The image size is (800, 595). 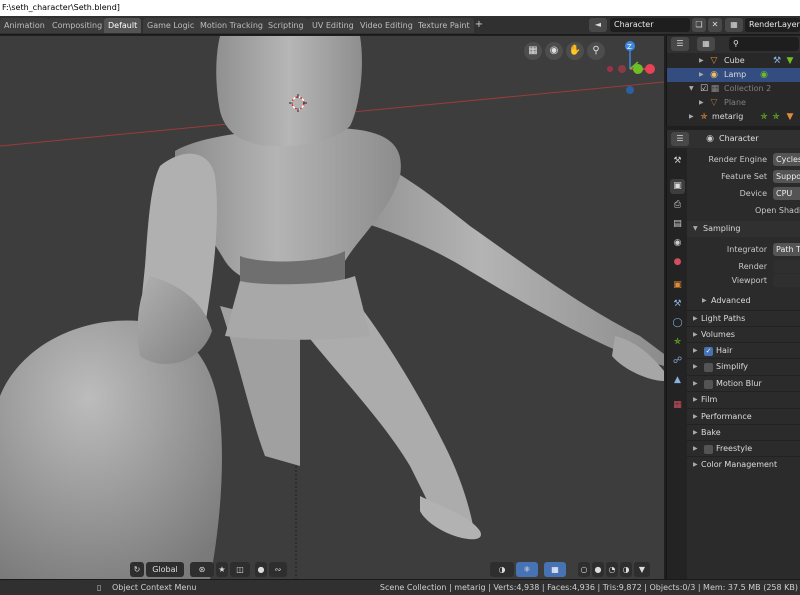 What do you see at coordinates (642, 569) in the screenshot?
I see `shading-options-icon: ▼` at bounding box center [642, 569].